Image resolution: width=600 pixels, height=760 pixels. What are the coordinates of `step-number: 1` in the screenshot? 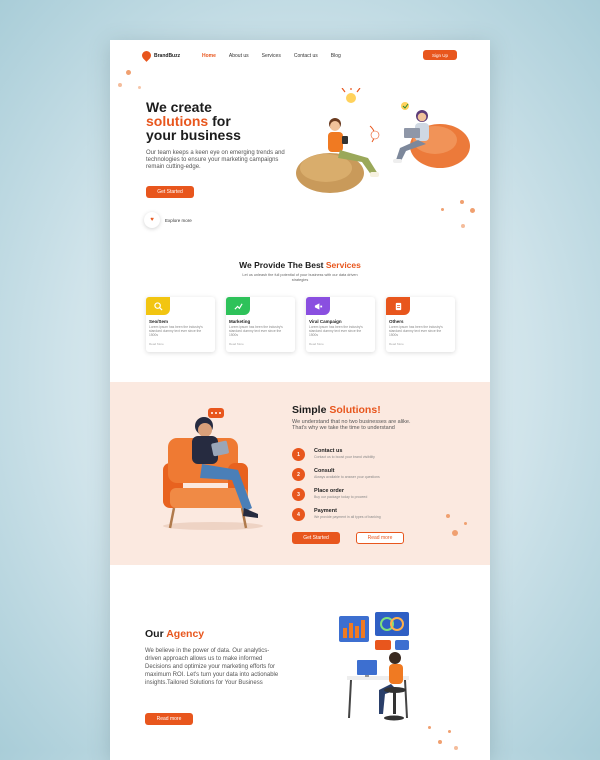 It's located at (298, 454).